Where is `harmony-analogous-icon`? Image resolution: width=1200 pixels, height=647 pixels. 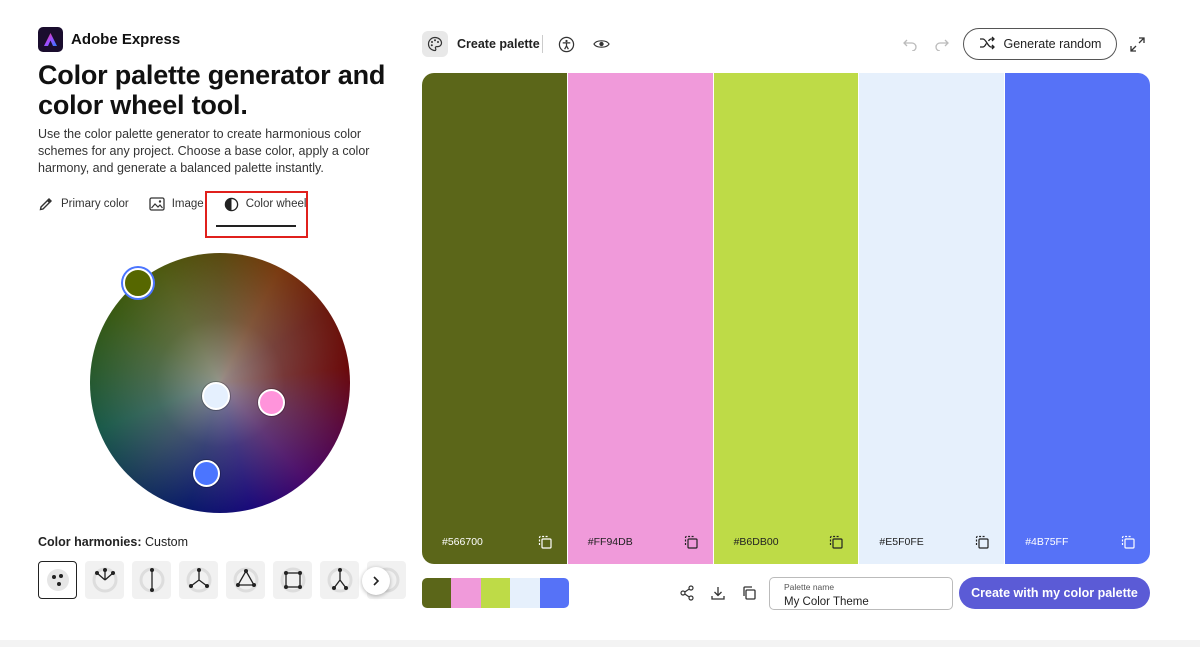 harmony-analogous-icon is located at coordinates (104, 580).